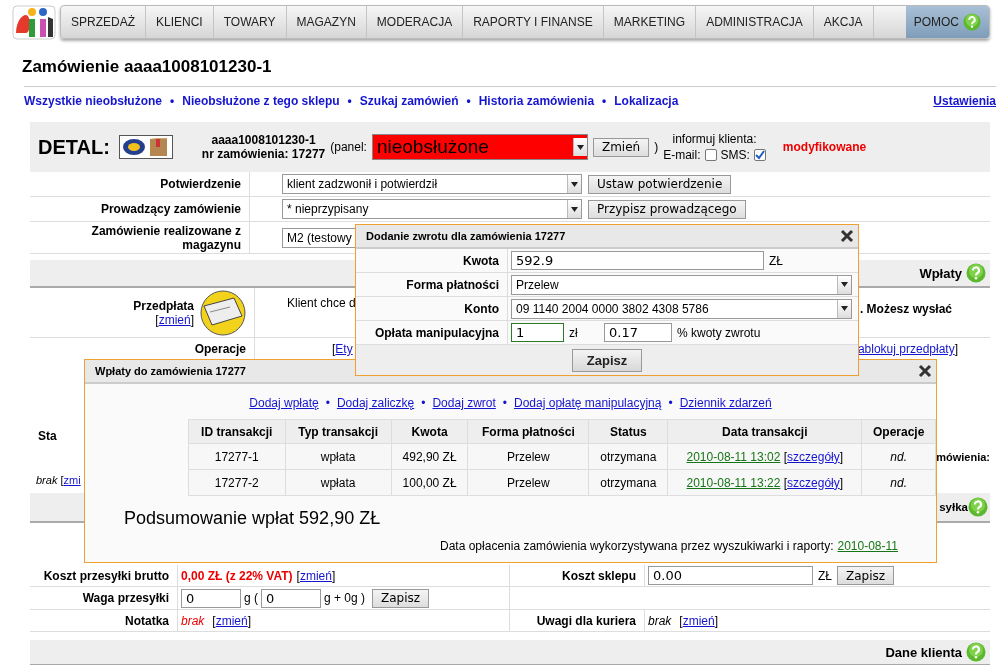 Image resolution: width=1004 pixels, height=665 pixels. I want to click on action-link: Dodaj zaliczkę, so click(375, 403).